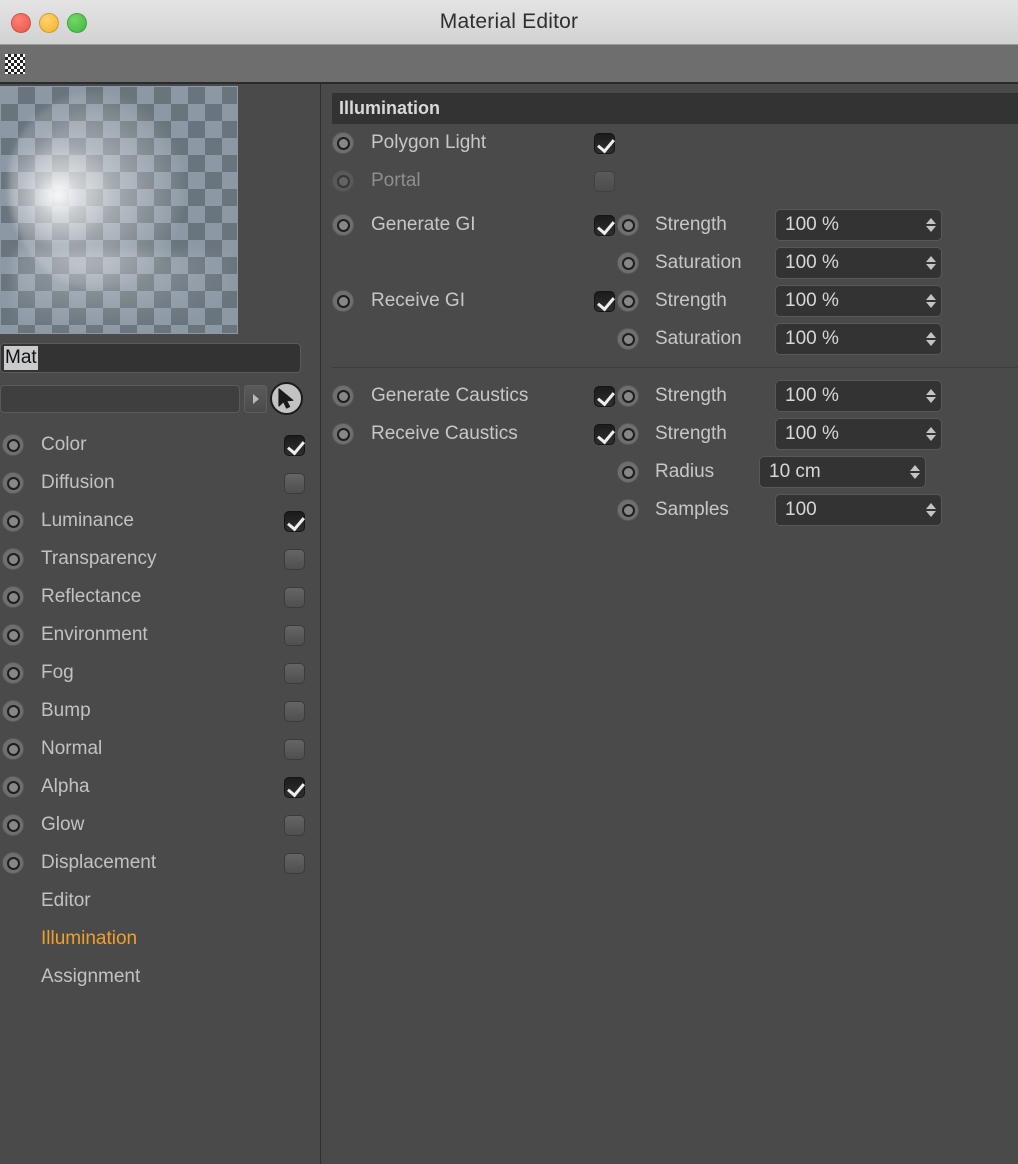 The image size is (1018, 1164). I want to click on combo-expand-button, so click(255, 398).